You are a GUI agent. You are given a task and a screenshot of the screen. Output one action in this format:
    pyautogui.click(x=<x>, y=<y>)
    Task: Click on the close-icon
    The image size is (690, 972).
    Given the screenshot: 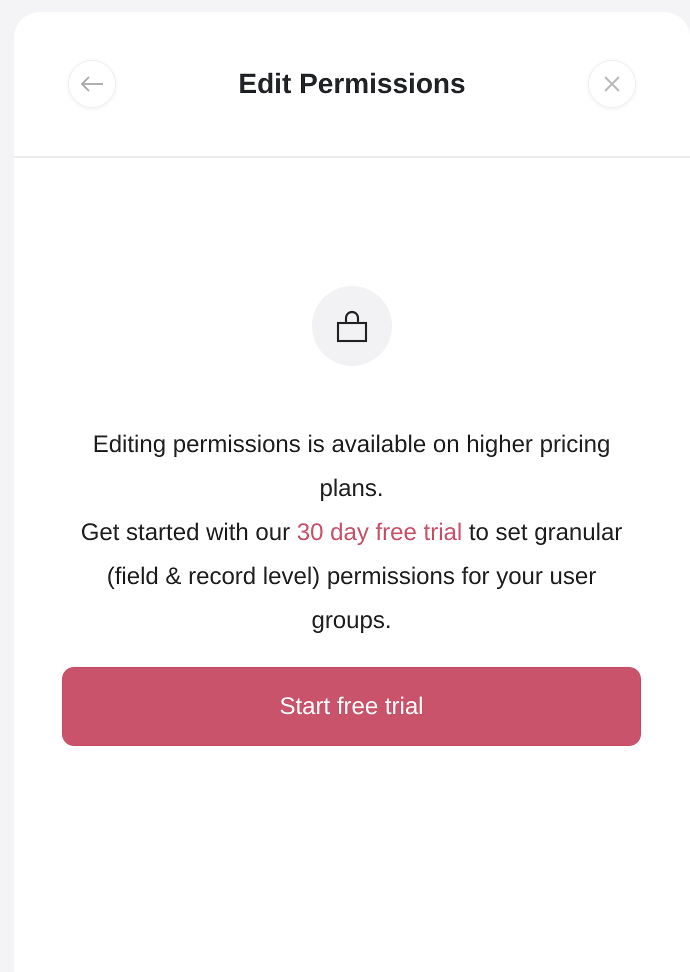 What is the action you would take?
    pyautogui.click(x=612, y=84)
    